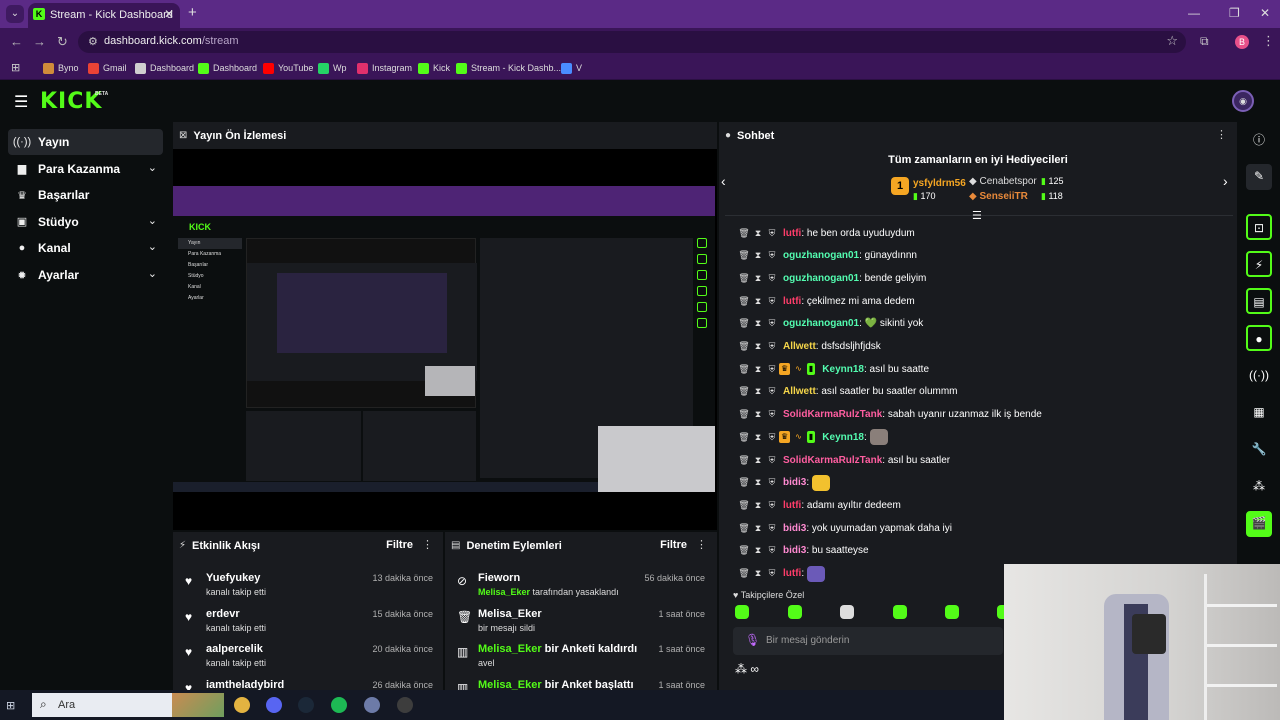 The width and height of the screenshot is (1280, 720). What do you see at coordinates (288, 68) in the screenshot?
I see `bookmark-item: YouTube` at bounding box center [288, 68].